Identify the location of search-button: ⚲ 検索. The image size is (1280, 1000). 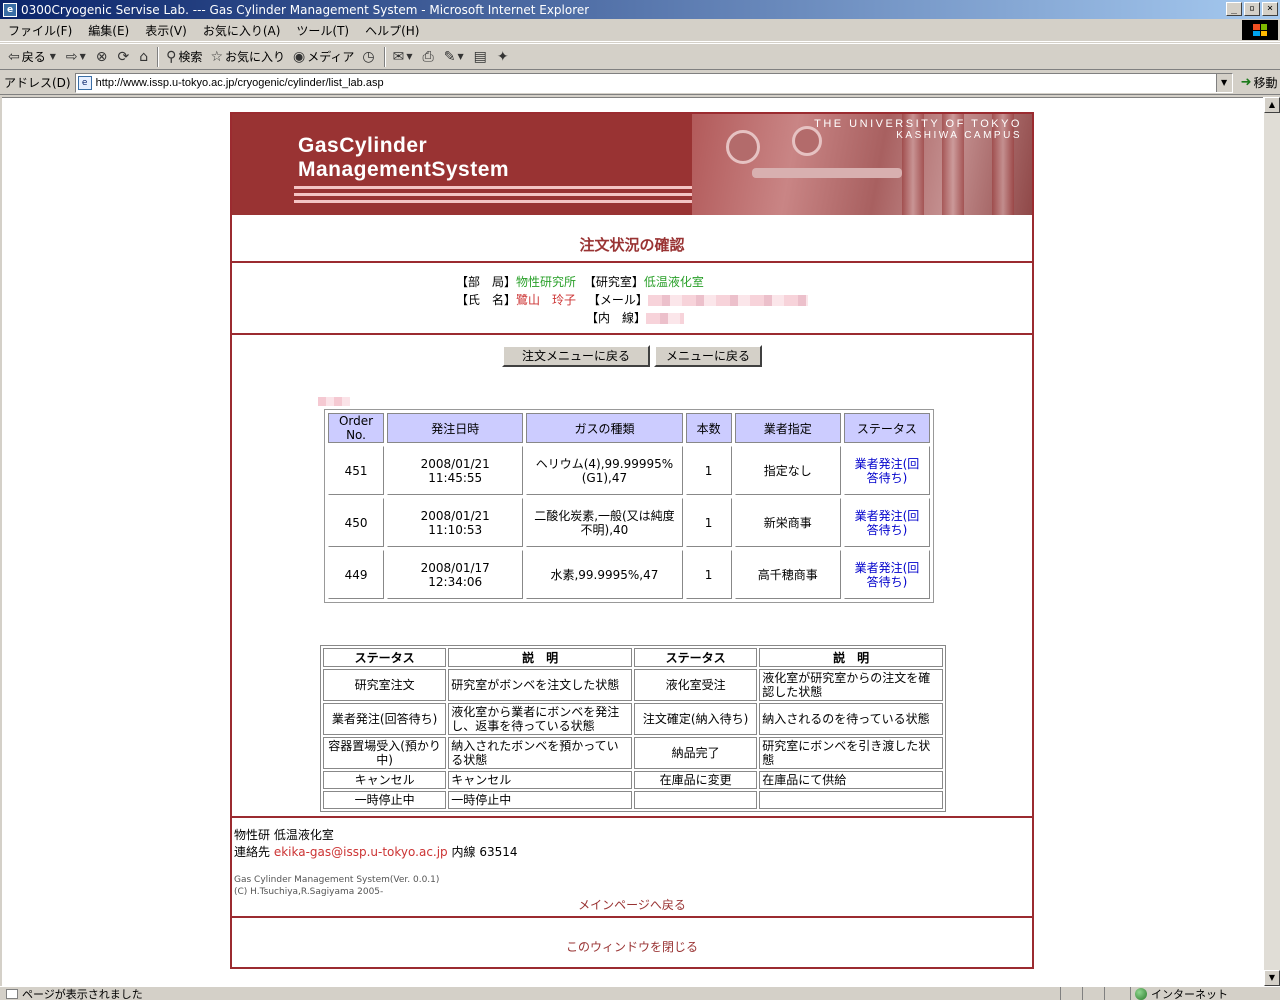
(184, 57).